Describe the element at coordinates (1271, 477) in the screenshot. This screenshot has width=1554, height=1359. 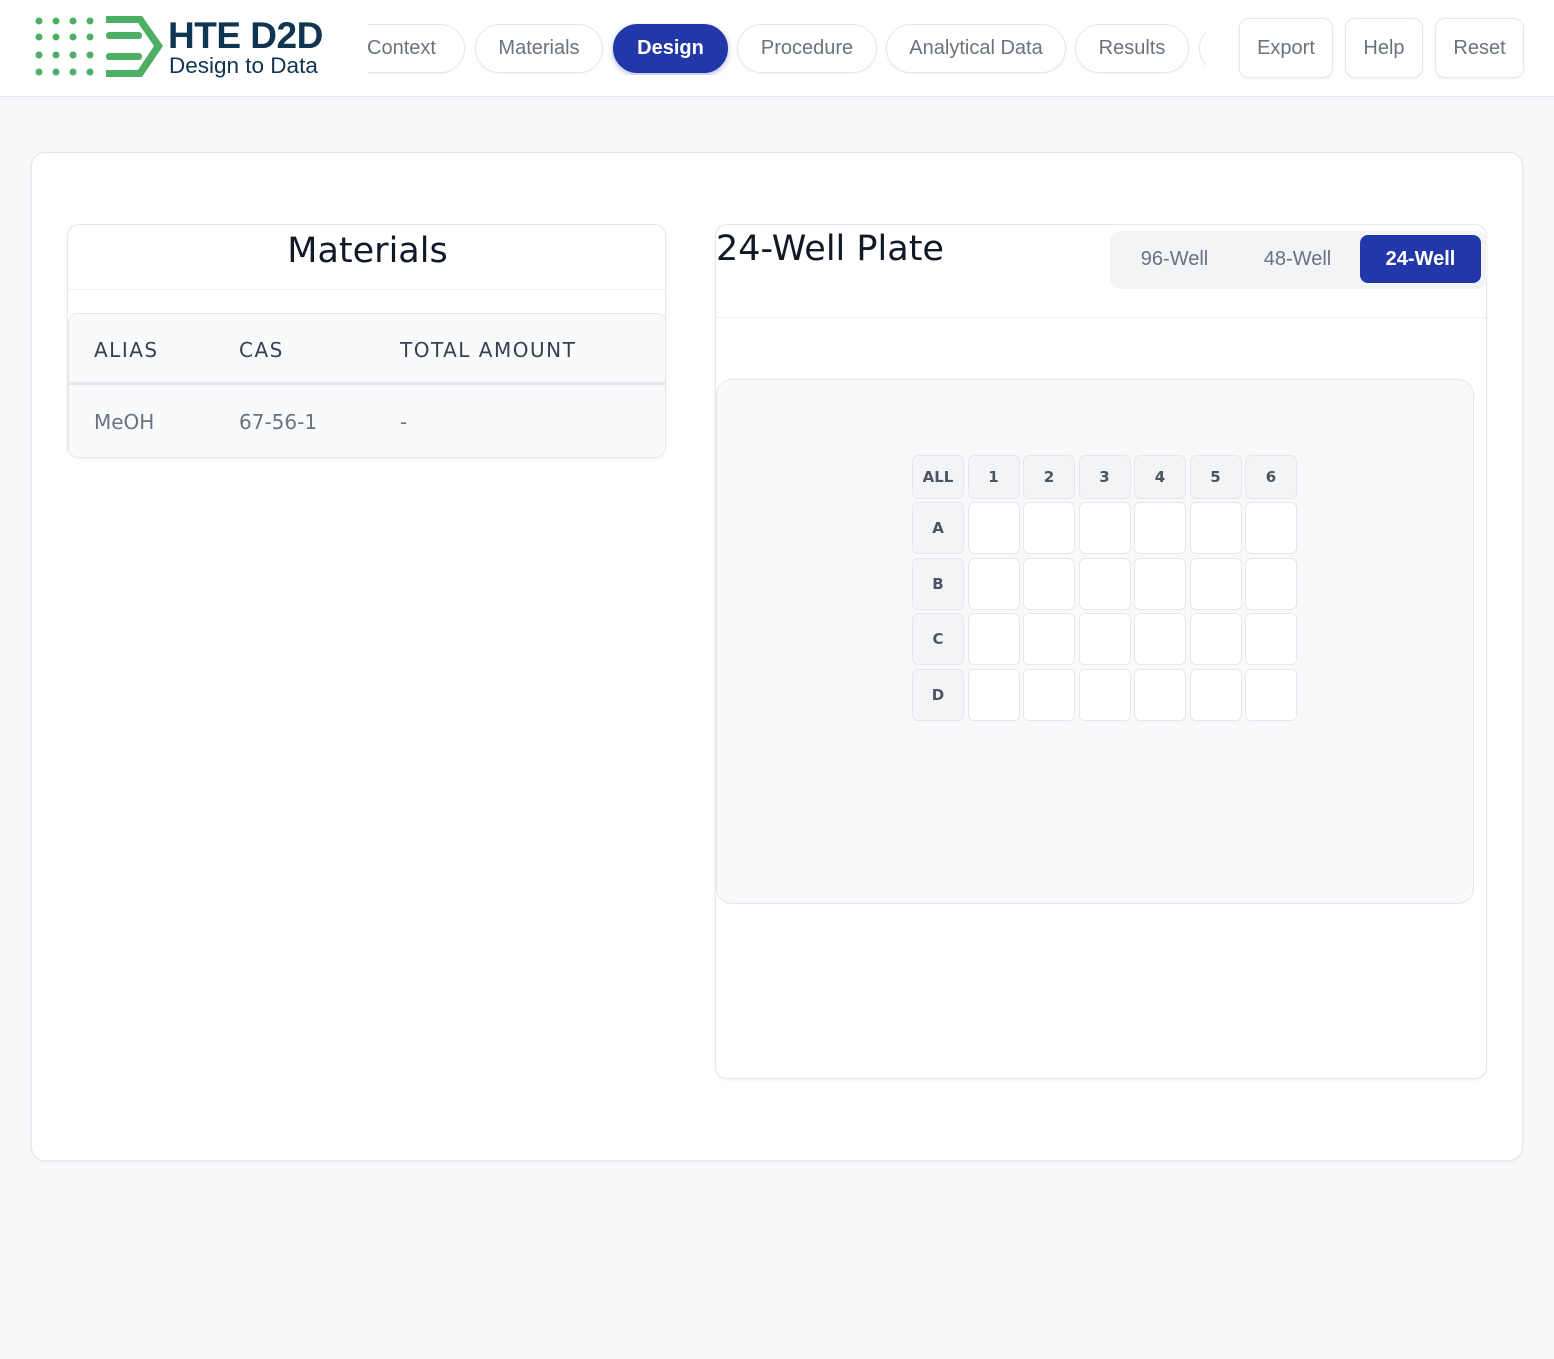
I see `column-header-6: 6` at that location.